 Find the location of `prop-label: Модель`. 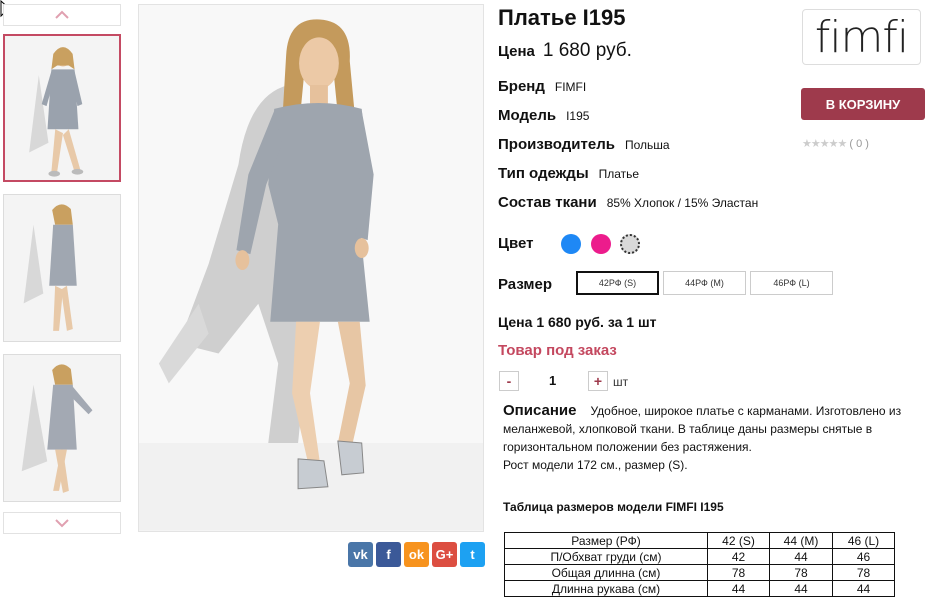

prop-label: Модель is located at coordinates (527, 115).